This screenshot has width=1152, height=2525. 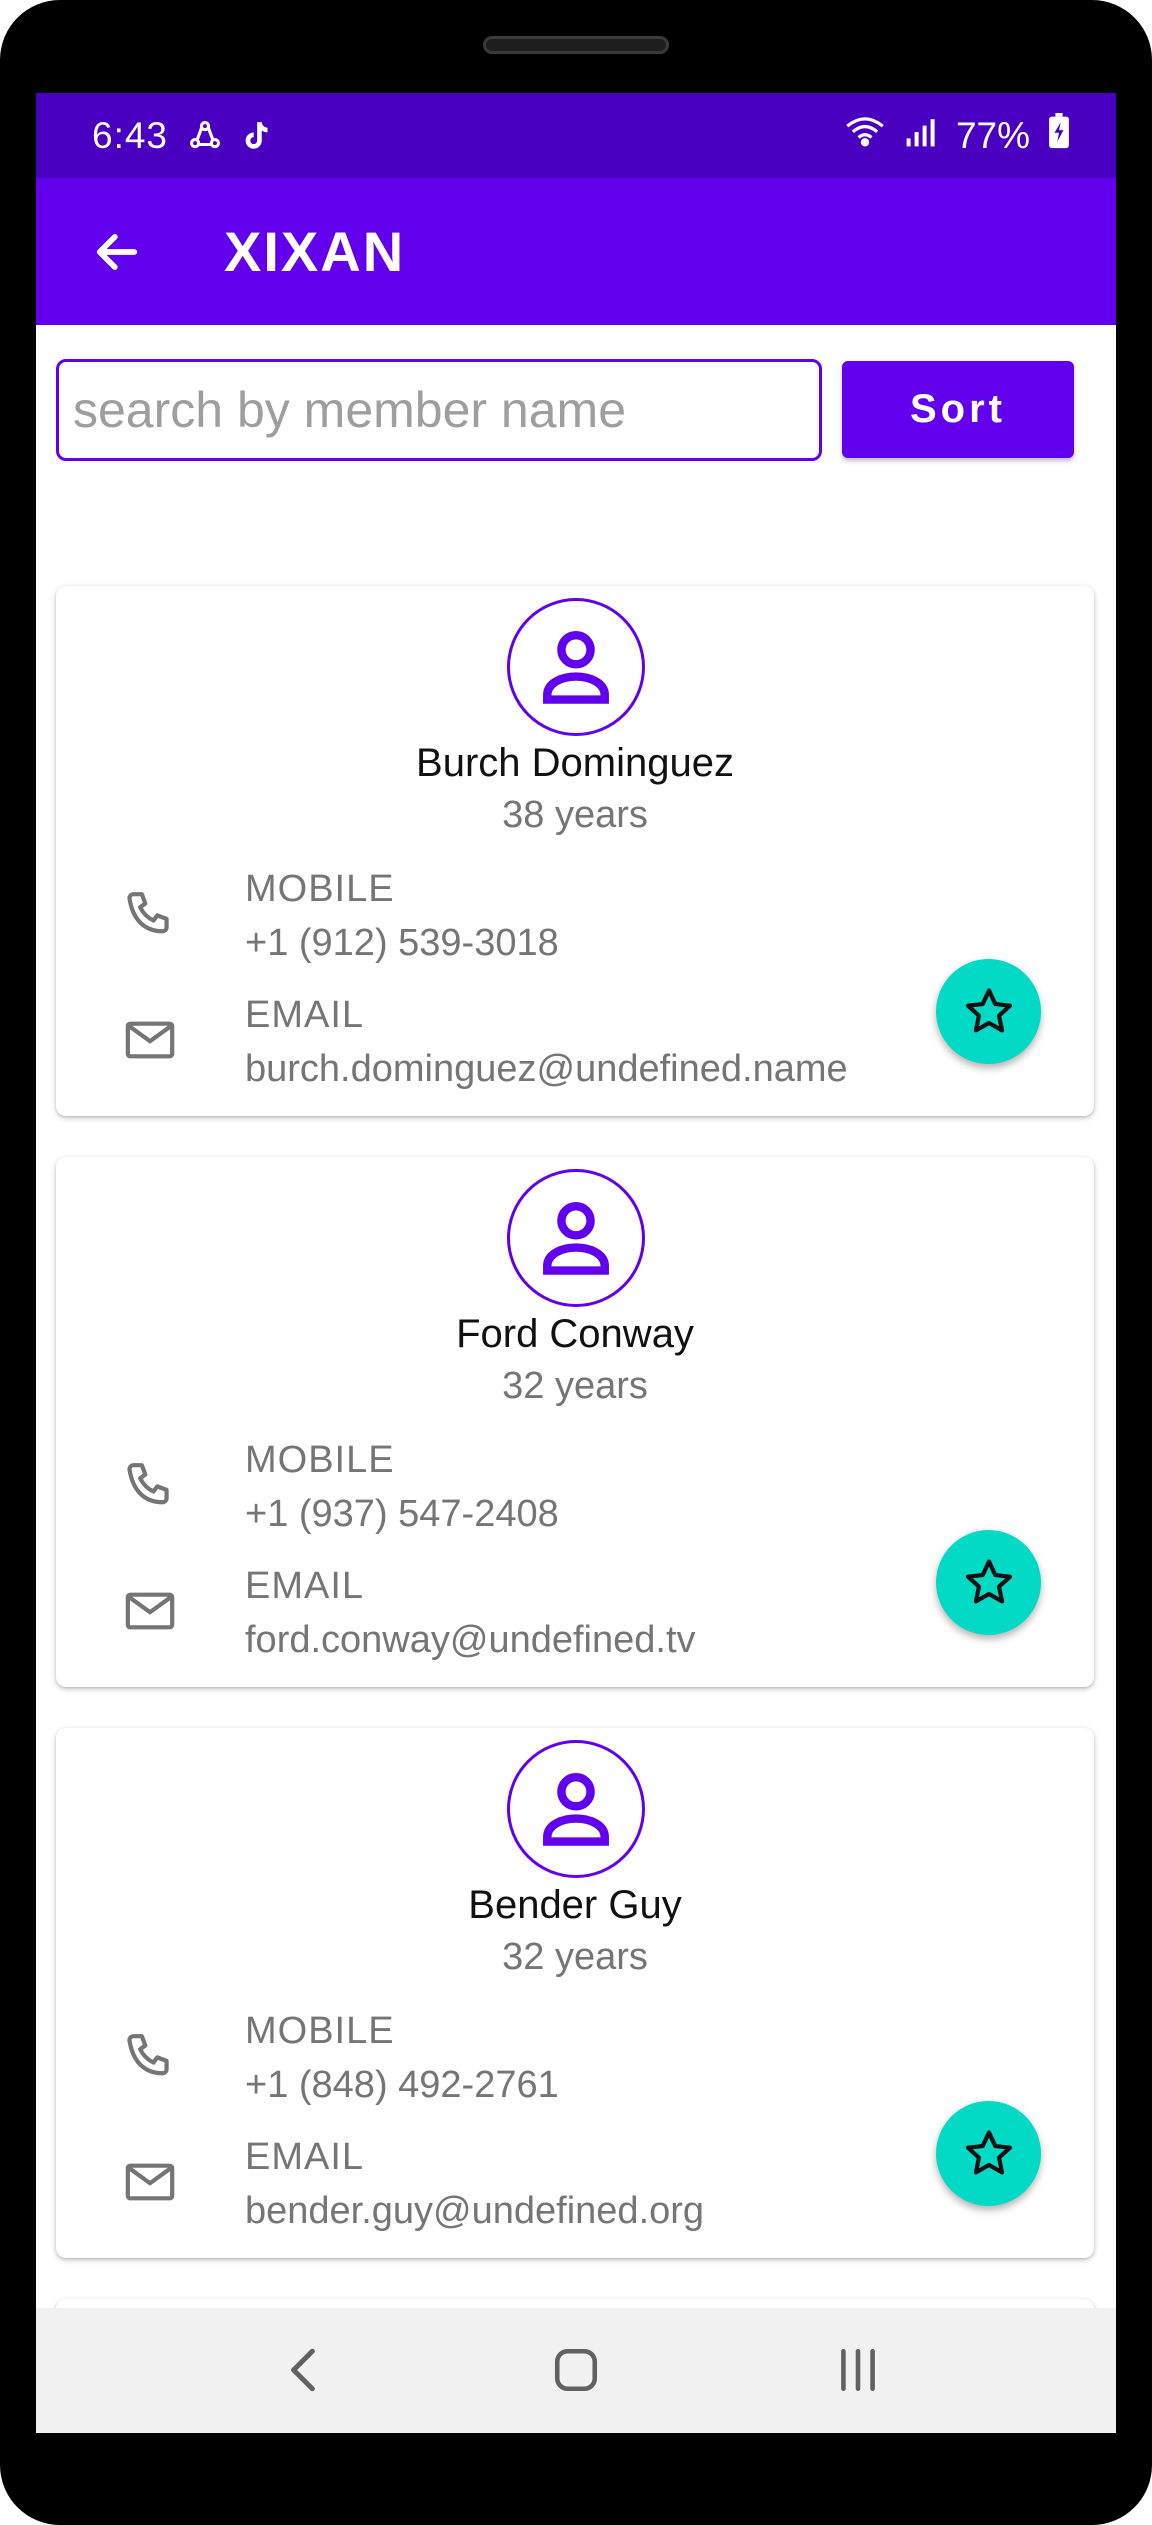 I want to click on home-square-icon, so click(x=576, y=2370).